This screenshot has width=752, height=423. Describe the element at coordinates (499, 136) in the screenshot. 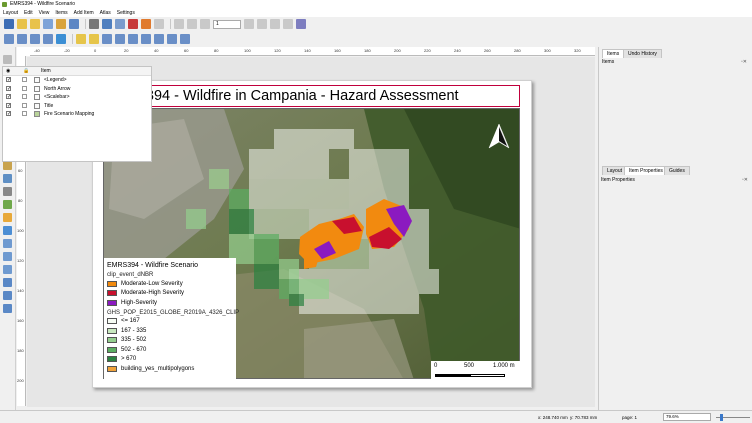

I see `north-arrow-icon` at that location.